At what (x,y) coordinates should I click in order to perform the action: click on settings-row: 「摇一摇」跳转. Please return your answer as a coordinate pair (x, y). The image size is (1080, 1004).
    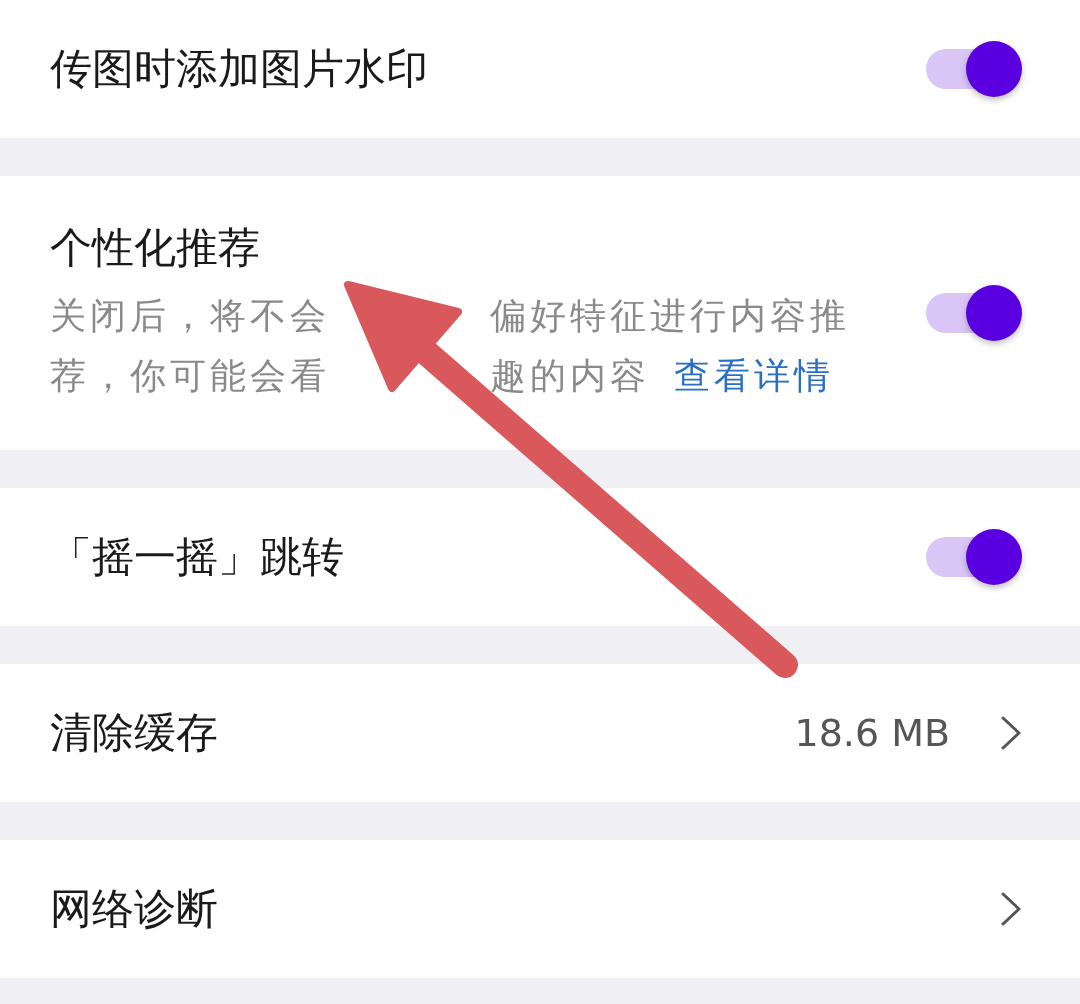
    Looking at the image, I should click on (540, 557).